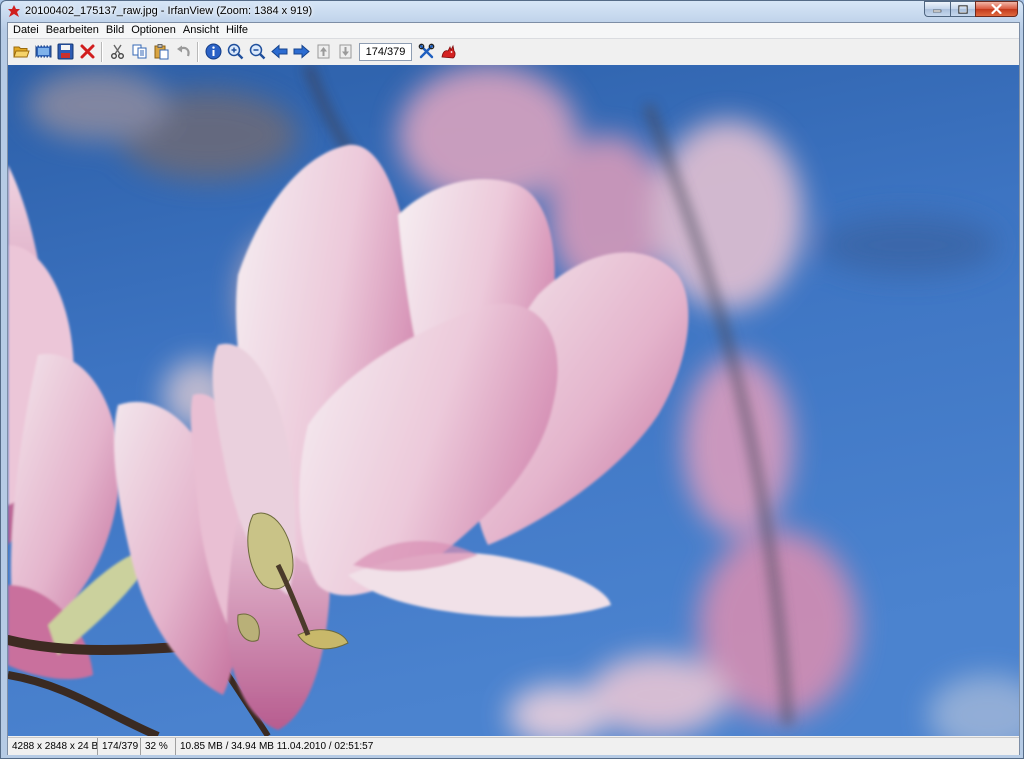  Describe the element at coordinates (53, 746) in the screenshot. I see `status-resolution: 4288 x 2848 x 24 BPP` at that location.